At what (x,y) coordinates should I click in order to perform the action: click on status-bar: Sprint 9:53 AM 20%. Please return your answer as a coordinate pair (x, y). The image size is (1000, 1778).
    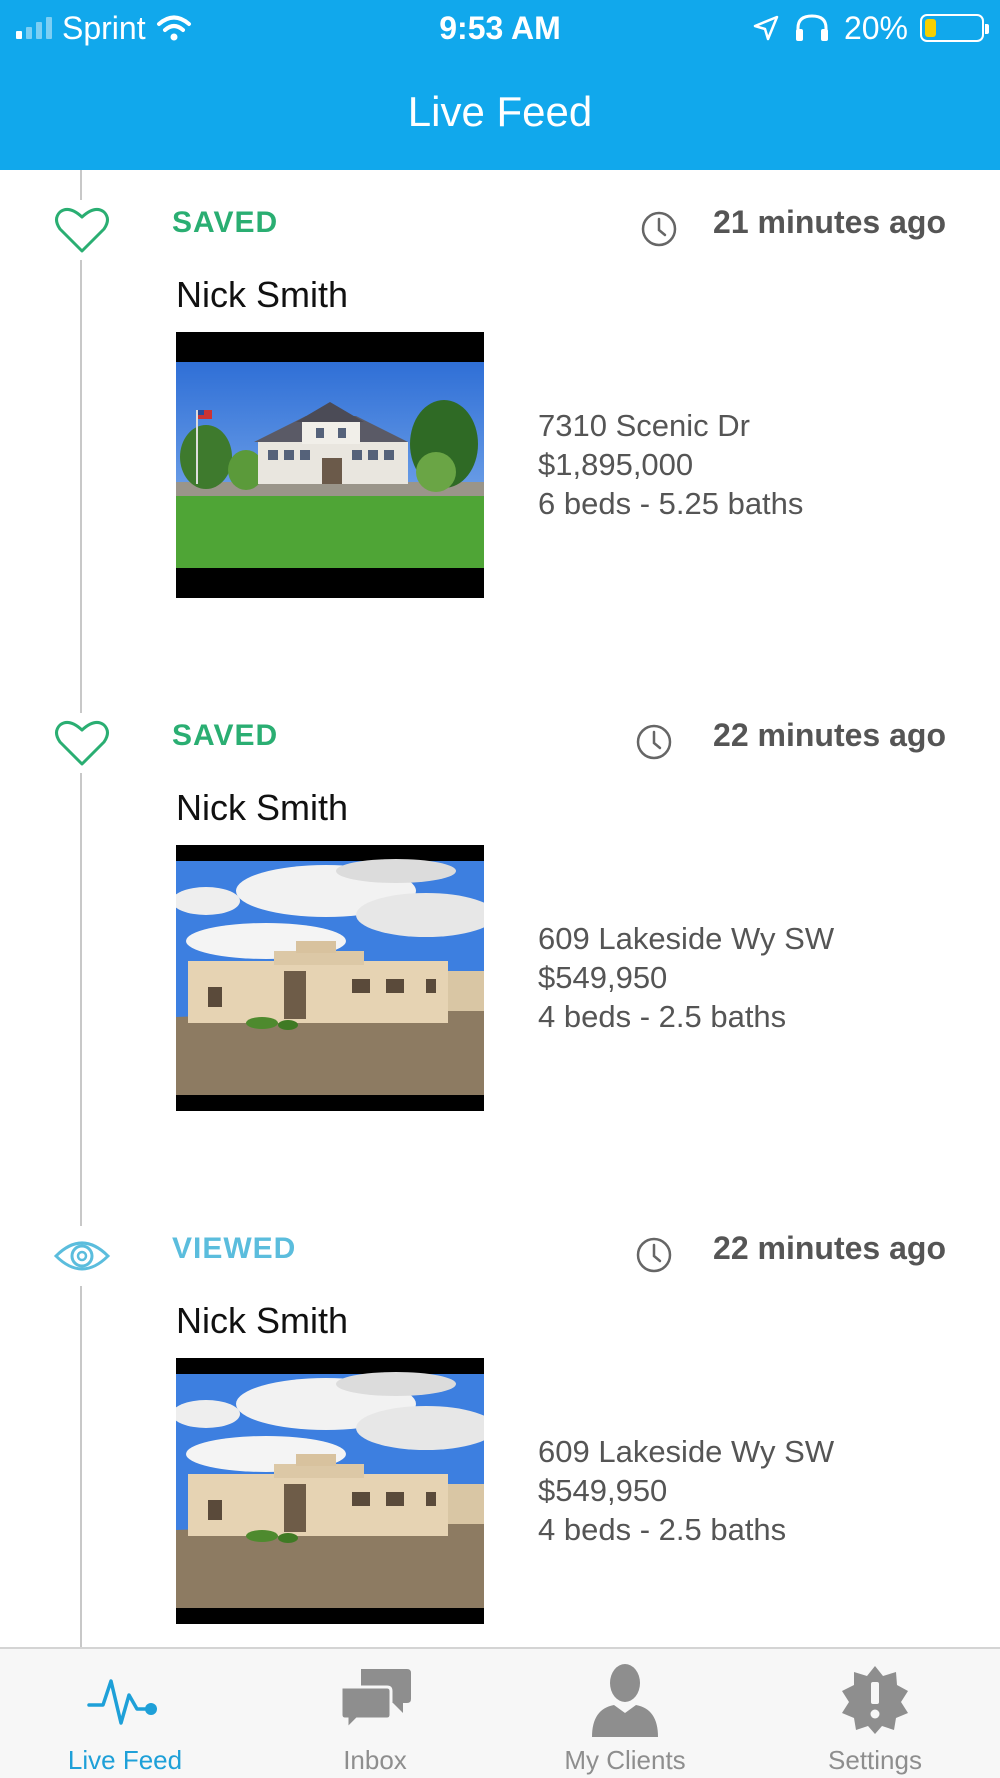
    Looking at the image, I should click on (500, 28).